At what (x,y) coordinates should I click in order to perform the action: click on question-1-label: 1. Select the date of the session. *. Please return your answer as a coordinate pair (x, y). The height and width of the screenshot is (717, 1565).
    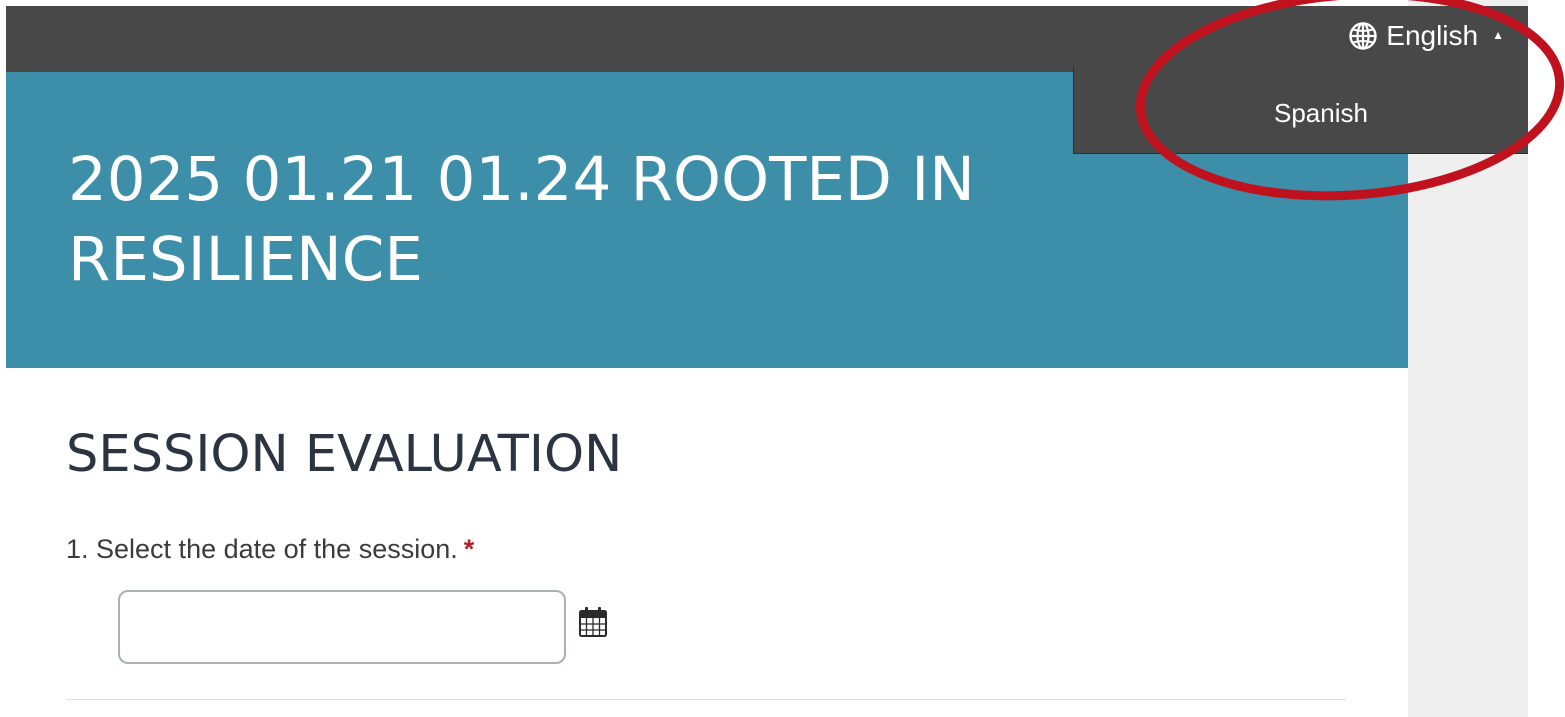
    Looking at the image, I should click on (270, 549).